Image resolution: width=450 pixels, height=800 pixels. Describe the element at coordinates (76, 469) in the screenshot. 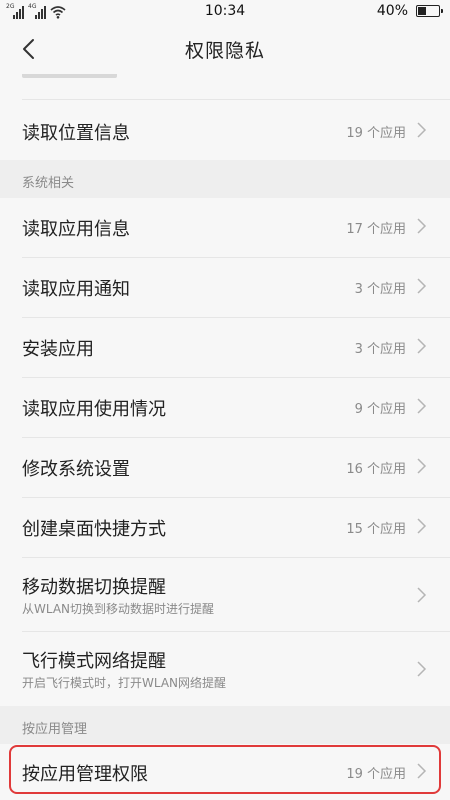

I see `list-item-label: 修改系统设置` at that location.